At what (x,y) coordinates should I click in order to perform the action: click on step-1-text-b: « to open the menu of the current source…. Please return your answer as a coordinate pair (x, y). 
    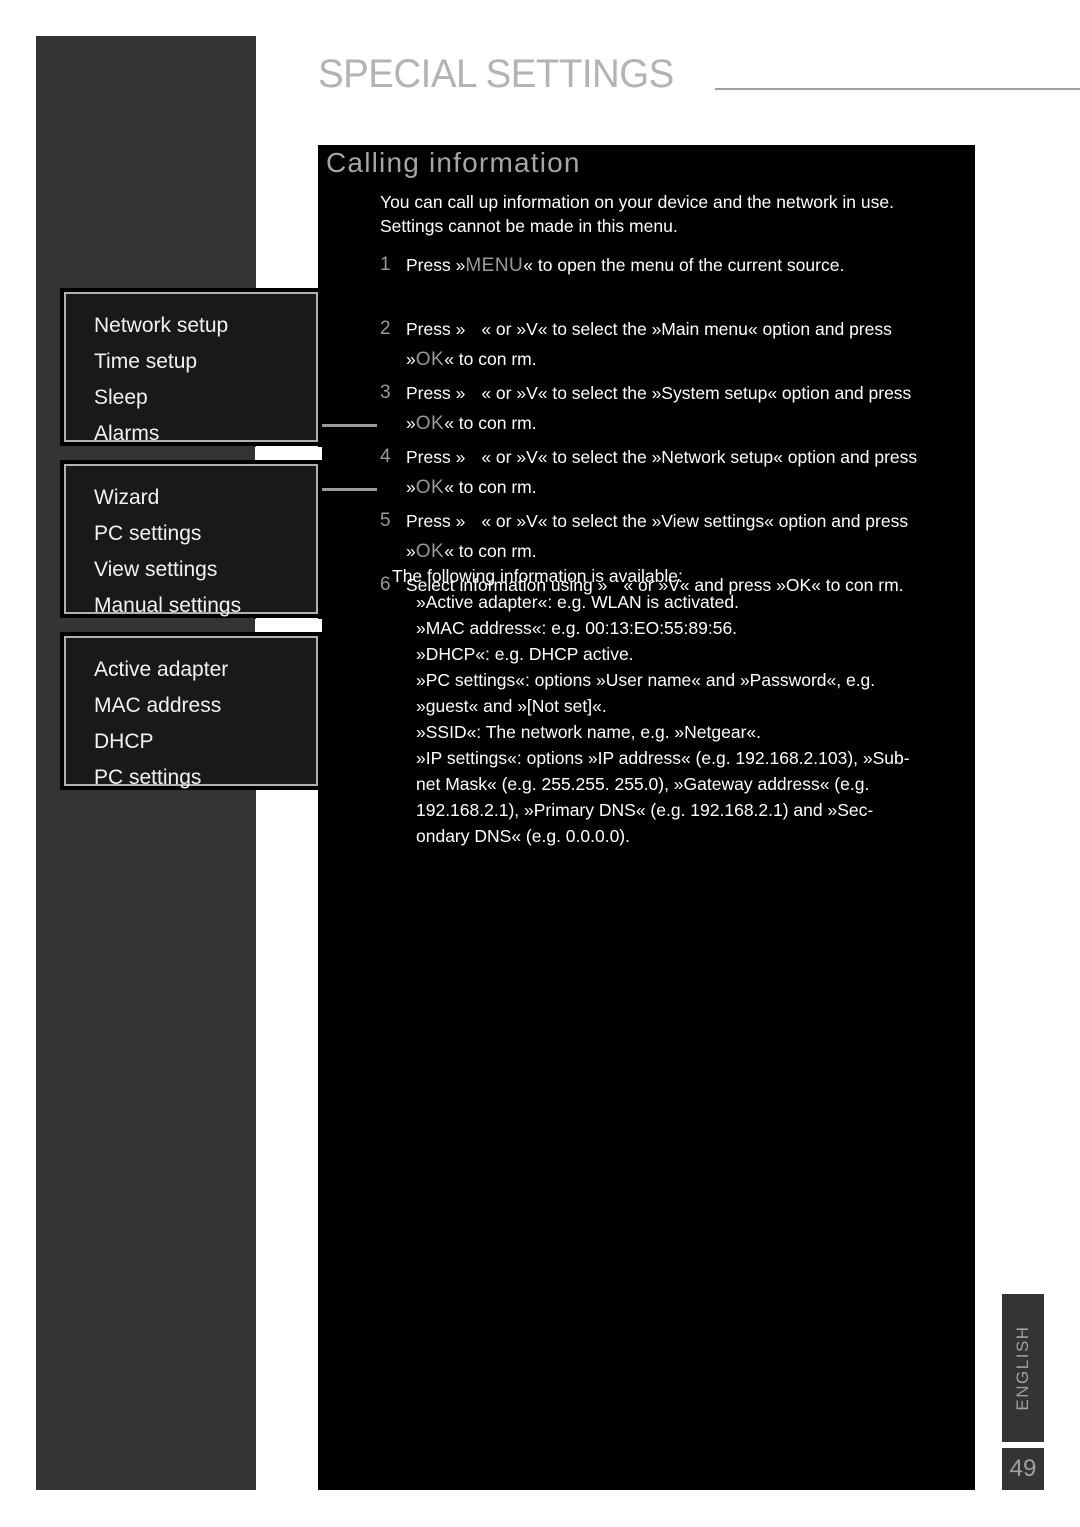
    Looking at the image, I should click on (684, 265).